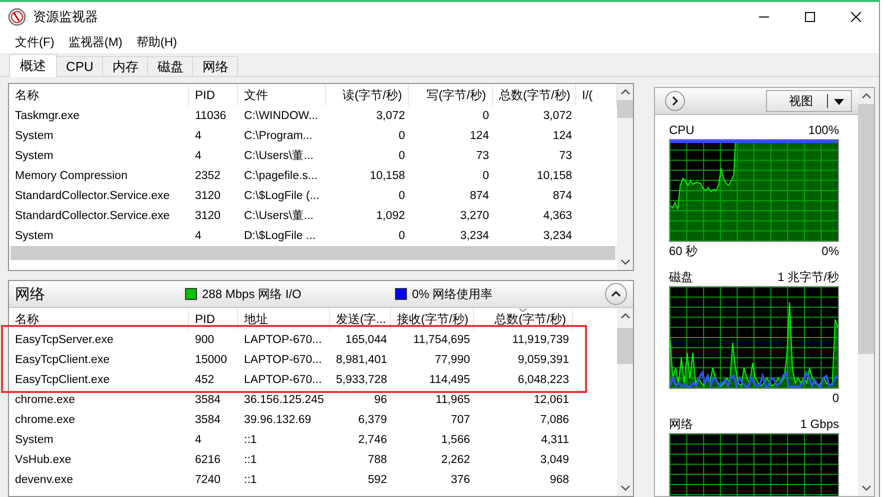 The width and height of the screenshot is (884, 497). What do you see at coordinates (208, 480) in the screenshot?
I see `table-cell-text: 7240` at bounding box center [208, 480].